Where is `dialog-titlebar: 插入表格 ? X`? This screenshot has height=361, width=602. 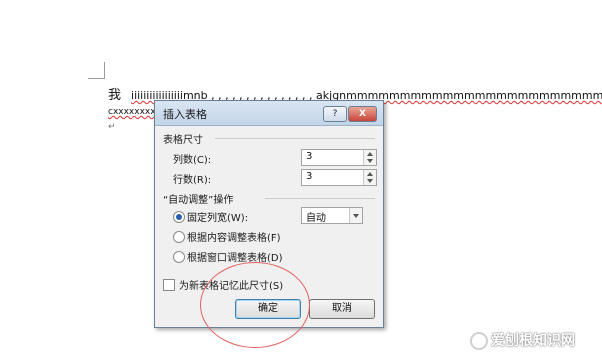 dialog-titlebar: 插入表格 ? X is located at coordinates (269, 113).